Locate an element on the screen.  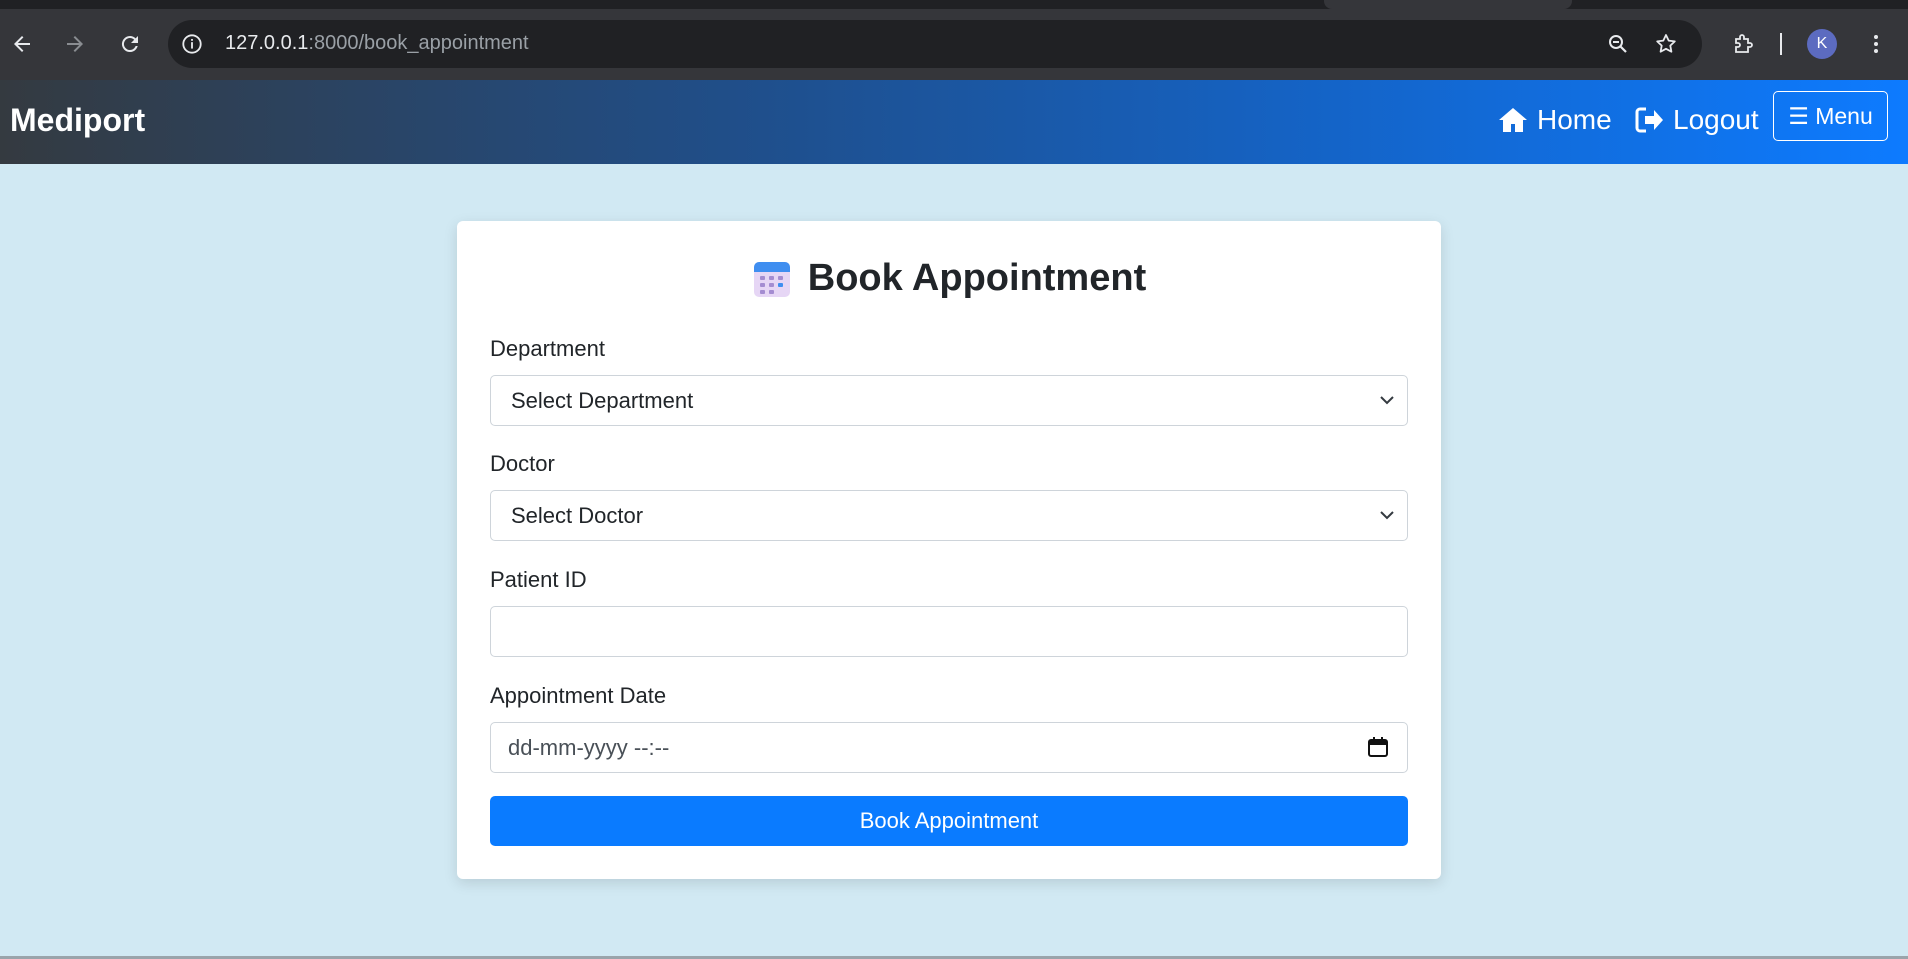
app-navbar: Mediport Home Logout ☰ Menu is located at coordinates (954, 122).